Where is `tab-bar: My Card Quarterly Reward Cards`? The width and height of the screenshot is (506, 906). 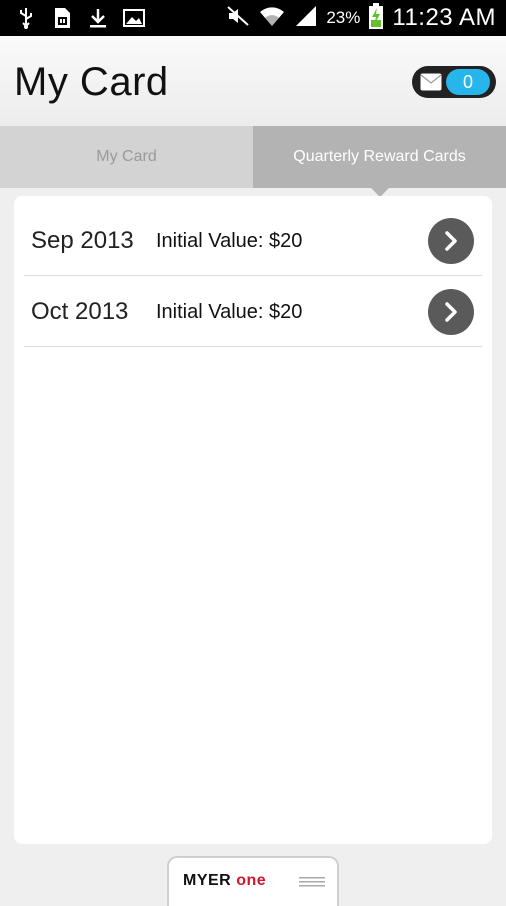 tab-bar: My Card Quarterly Reward Cards is located at coordinates (253, 161).